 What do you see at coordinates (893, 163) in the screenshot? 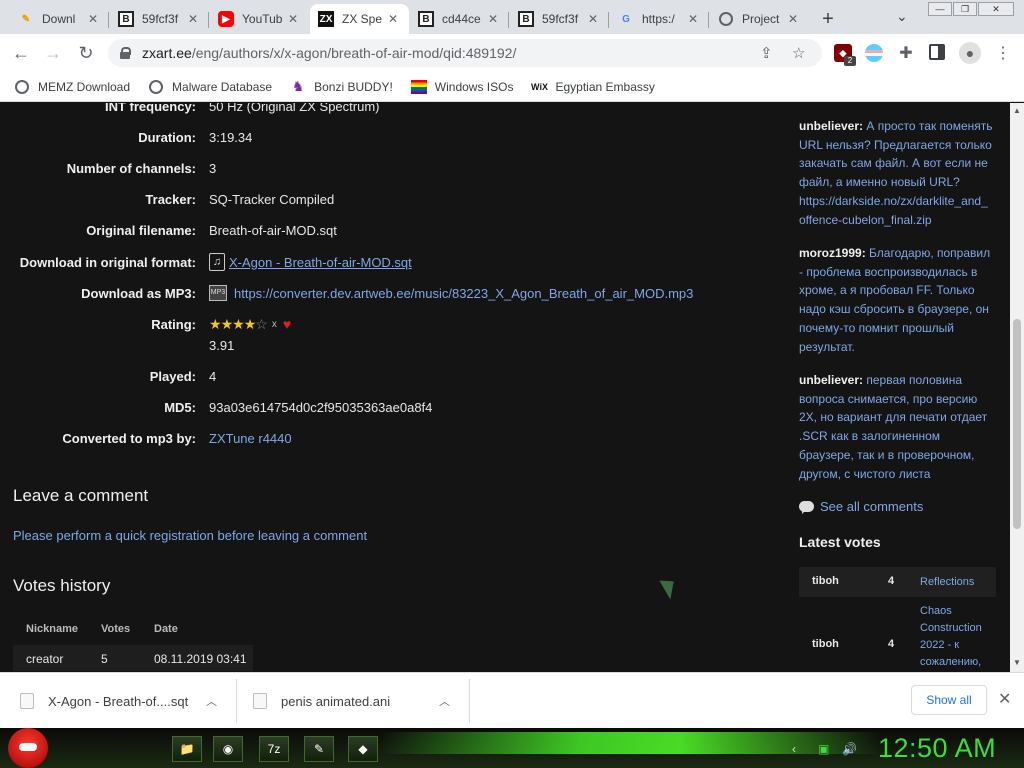
I see `comment-text: закачать сам файл. А вот если не` at bounding box center [893, 163].